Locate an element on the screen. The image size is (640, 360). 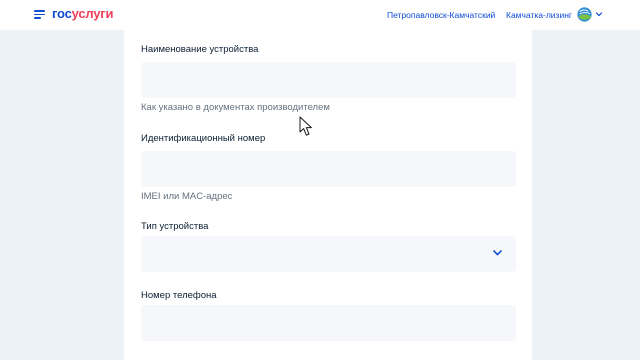
device-name-hint: Как указано в документах производителем is located at coordinates (235, 107).